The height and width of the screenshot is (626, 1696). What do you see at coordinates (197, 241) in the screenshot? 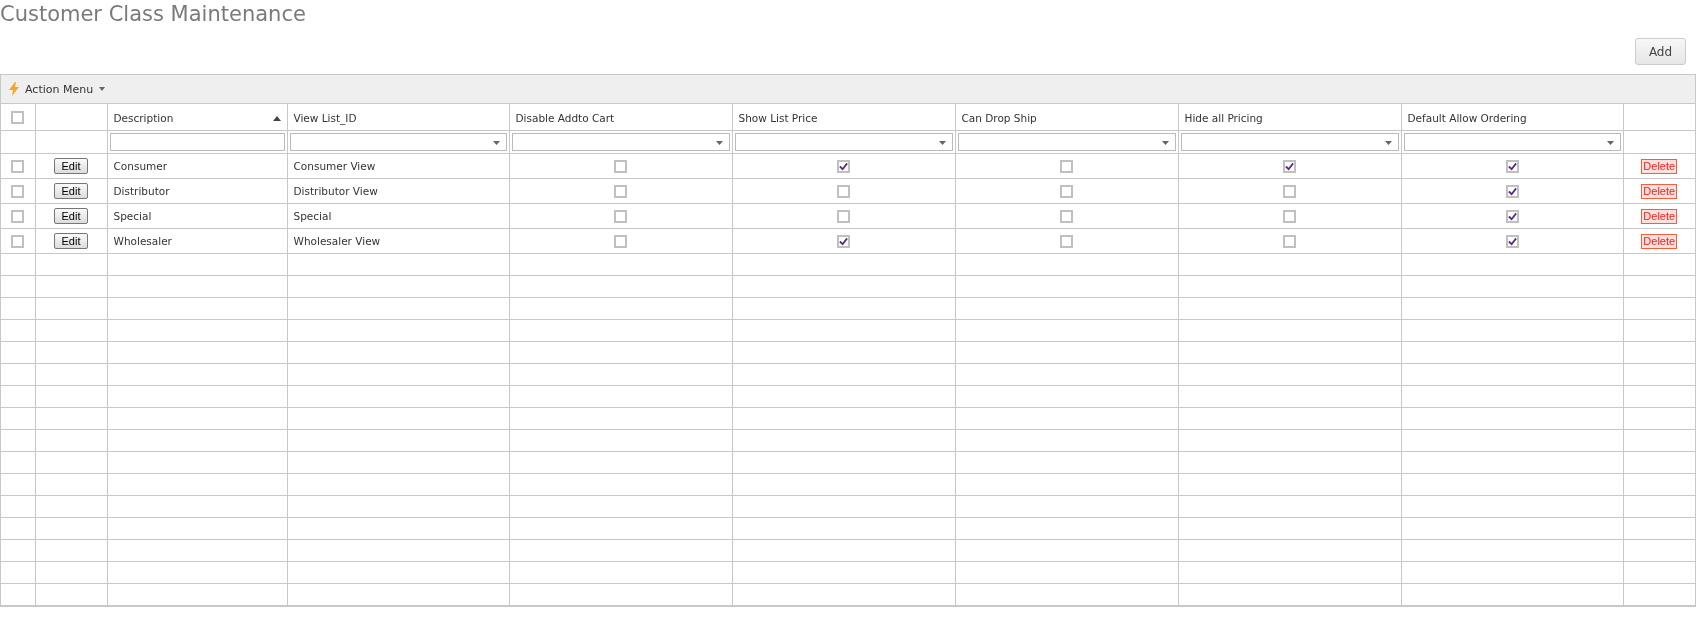
I see `table-cell: Wholesaler` at bounding box center [197, 241].